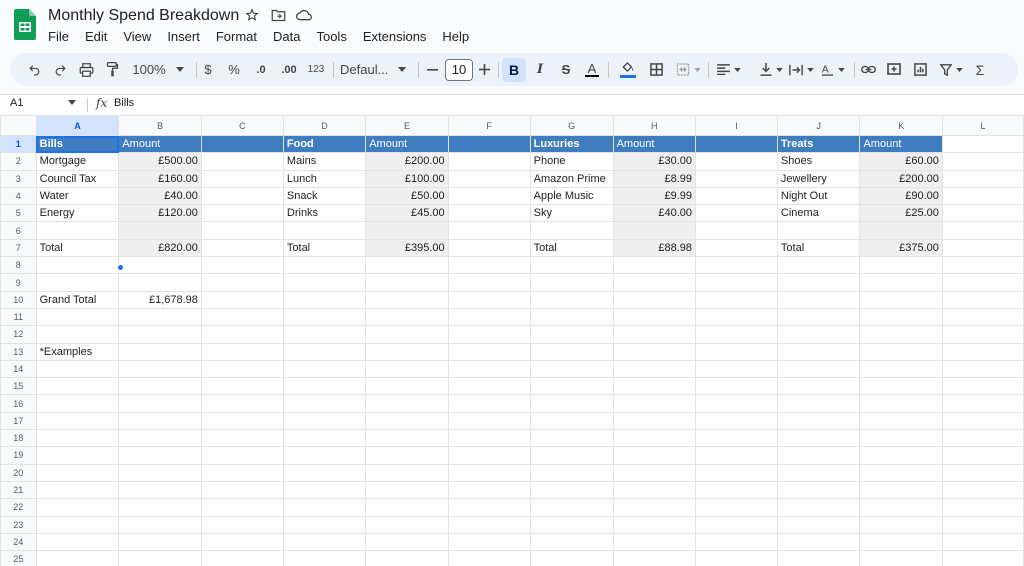 This screenshot has height=566, width=1024. What do you see at coordinates (242, 369) in the screenshot?
I see `cell-c14` at bounding box center [242, 369].